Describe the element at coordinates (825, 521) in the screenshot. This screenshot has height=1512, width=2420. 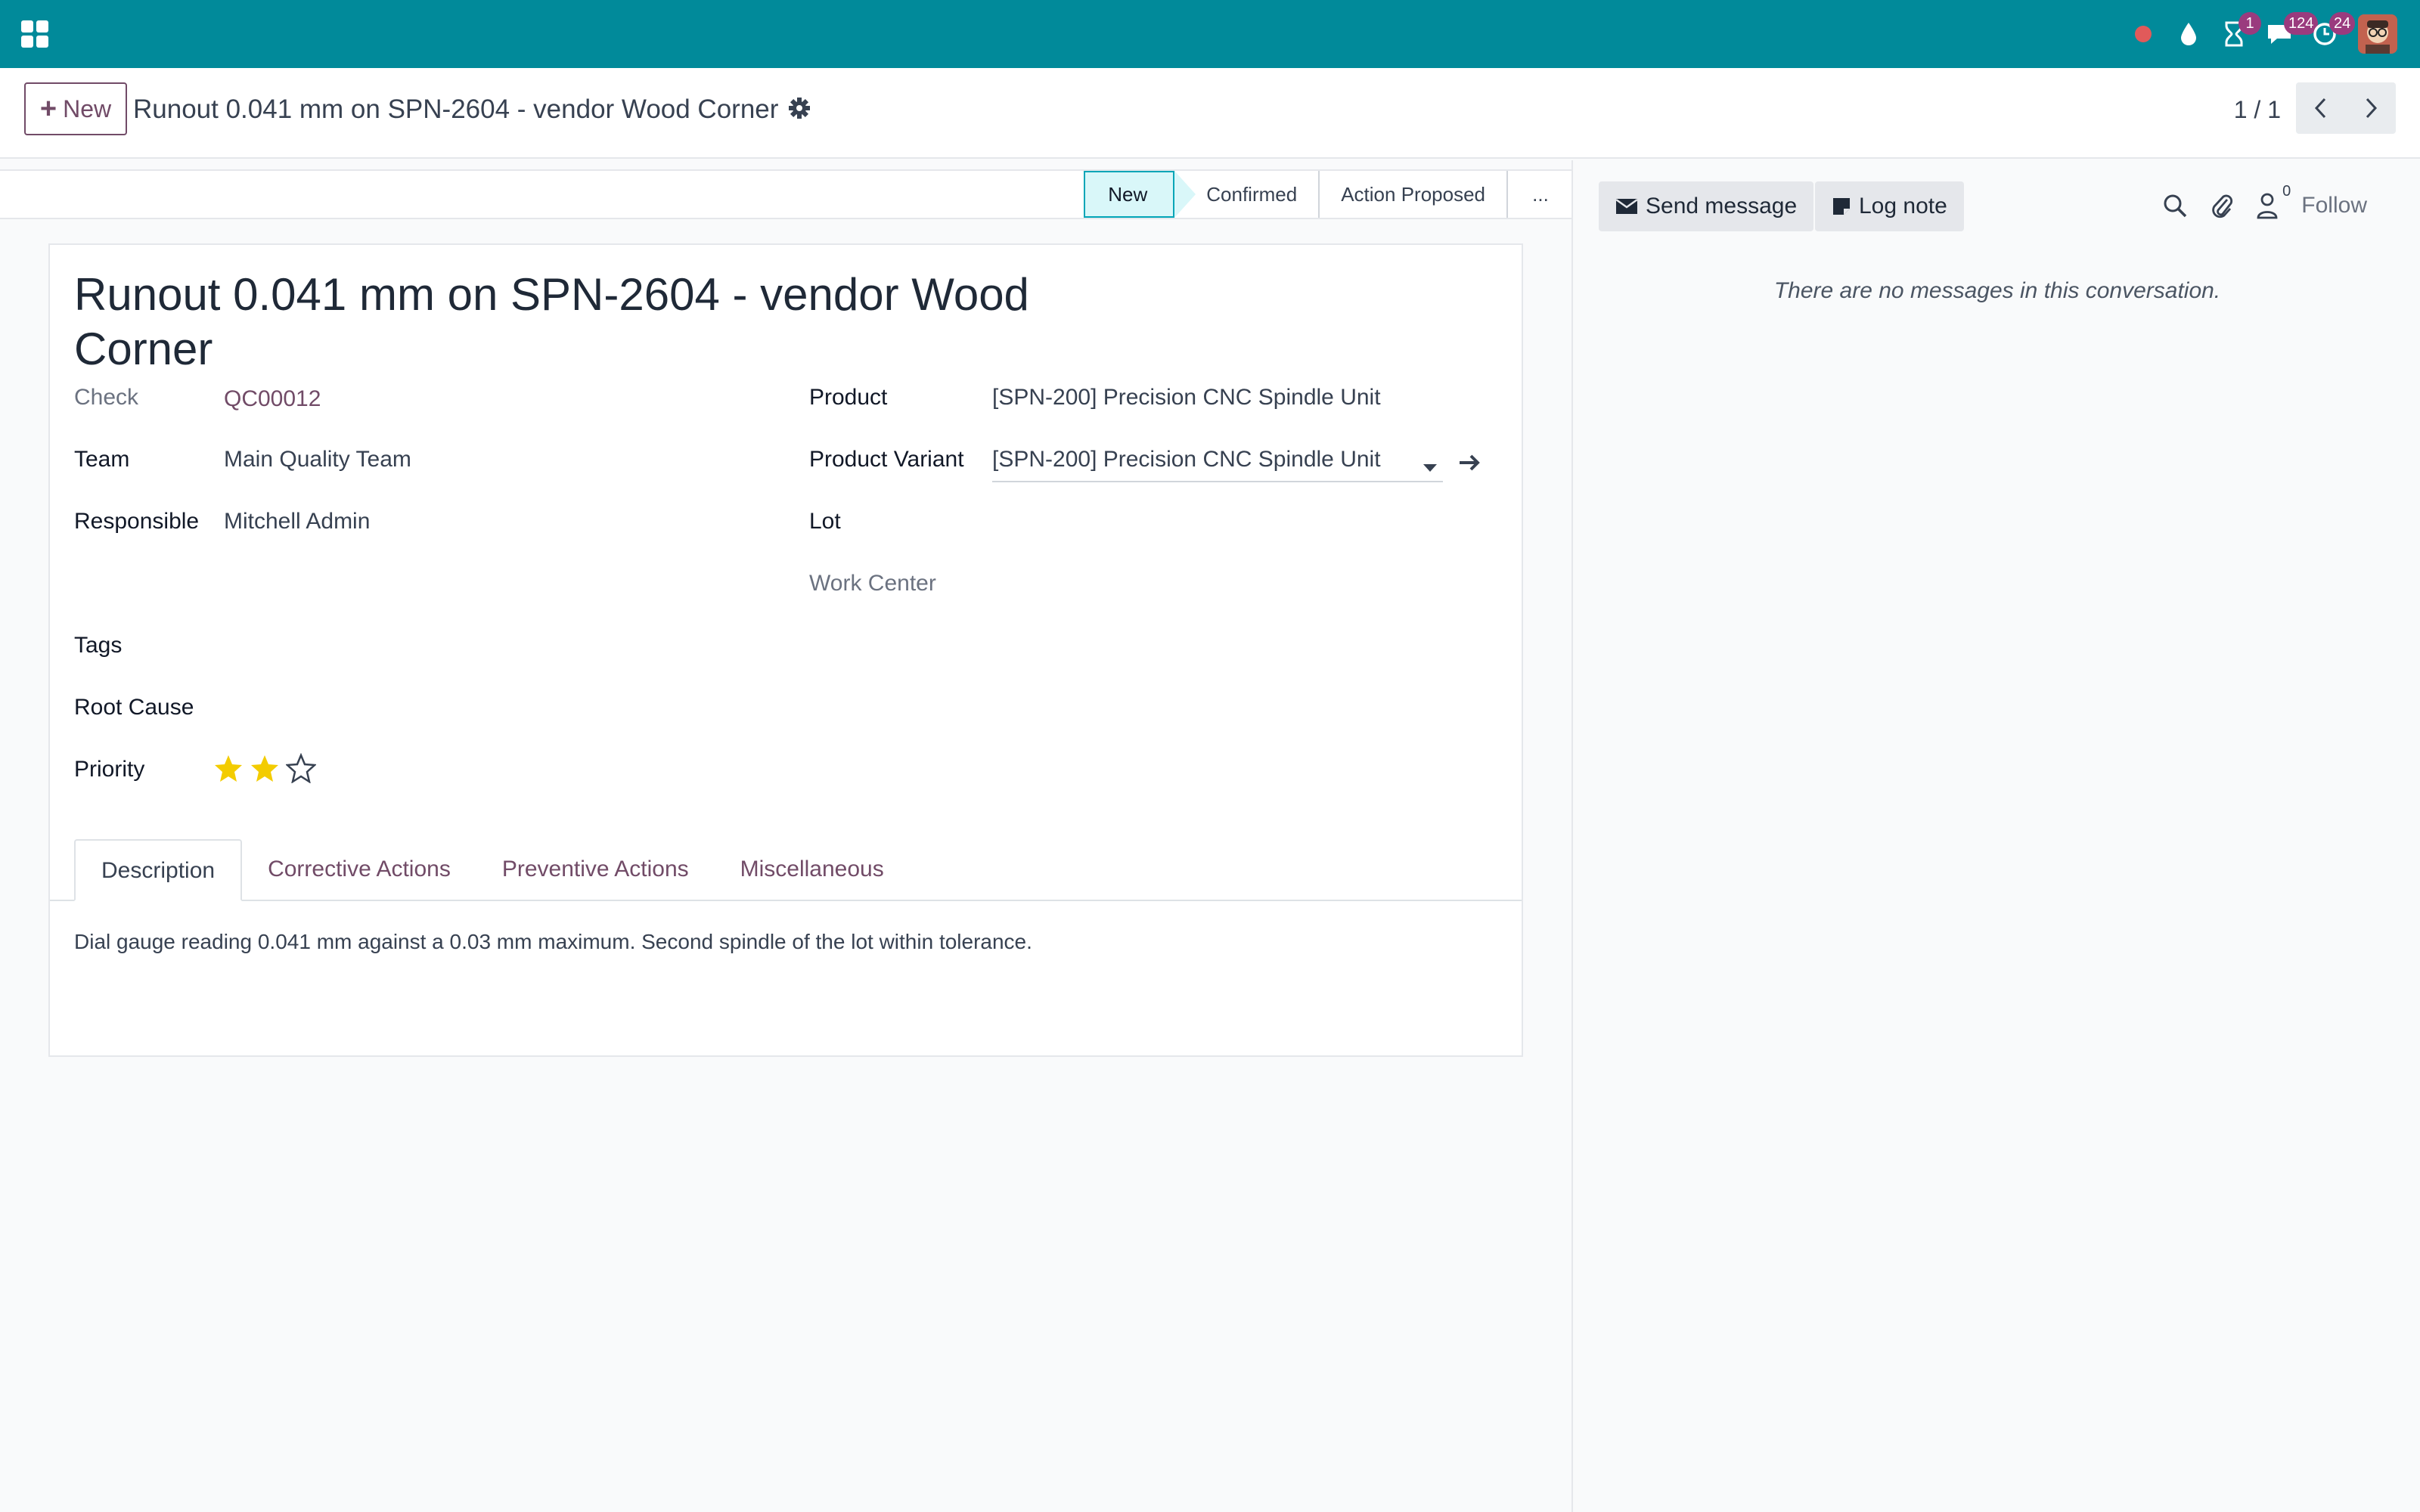
I see `lot-label: Lot` at that location.